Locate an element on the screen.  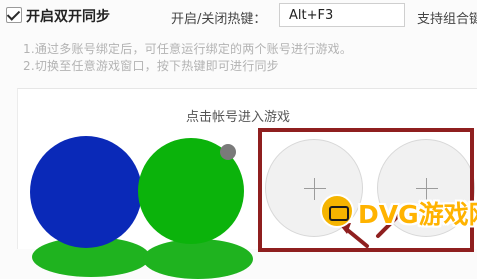
hotkey-label: 开启/关闭热键： is located at coordinates (219, 19).